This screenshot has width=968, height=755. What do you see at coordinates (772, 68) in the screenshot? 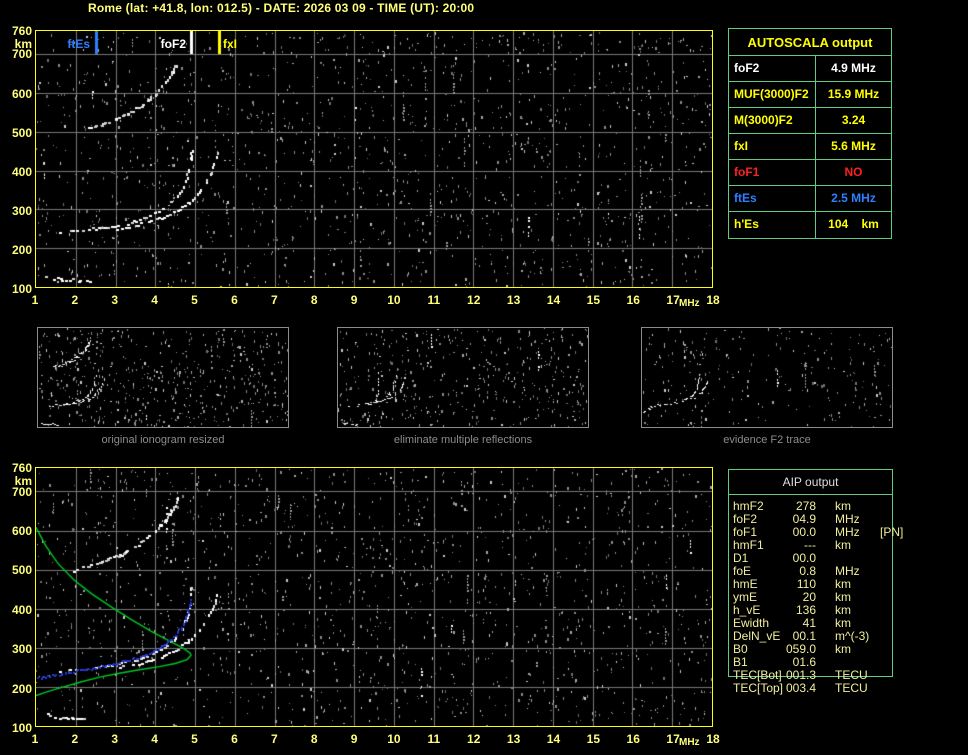
I see `autoscala-row-label: foF2` at bounding box center [772, 68].